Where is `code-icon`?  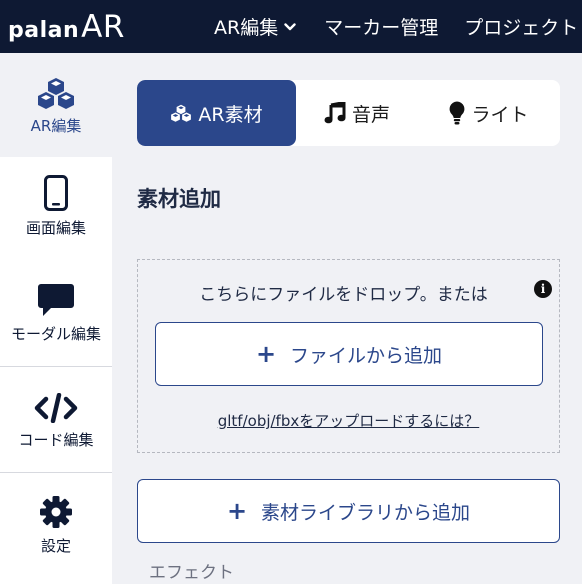 code-icon is located at coordinates (56, 405).